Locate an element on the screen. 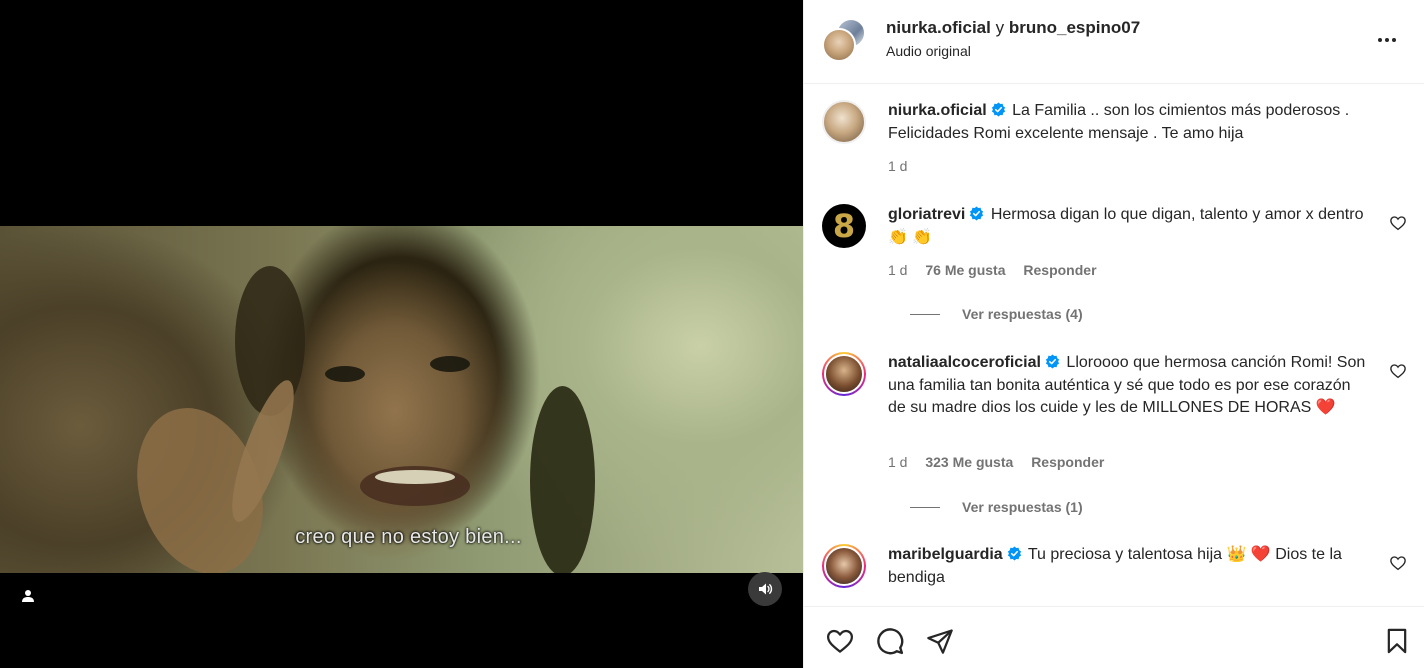 The height and width of the screenshot is (668, 1424). collab-avatars is located at coordinates (845, 41).